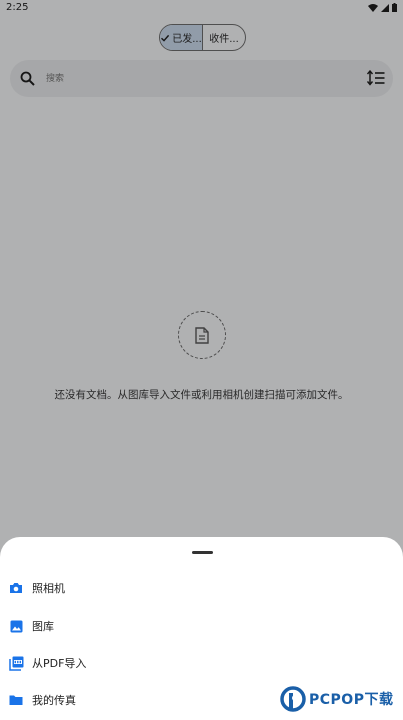 Image resolution: width=403 pixels, height=720 pixels. Describe the element at coordinates (48, 588) in the screenshot. I see `sheet-item-camera-label: 照相机` at that location.